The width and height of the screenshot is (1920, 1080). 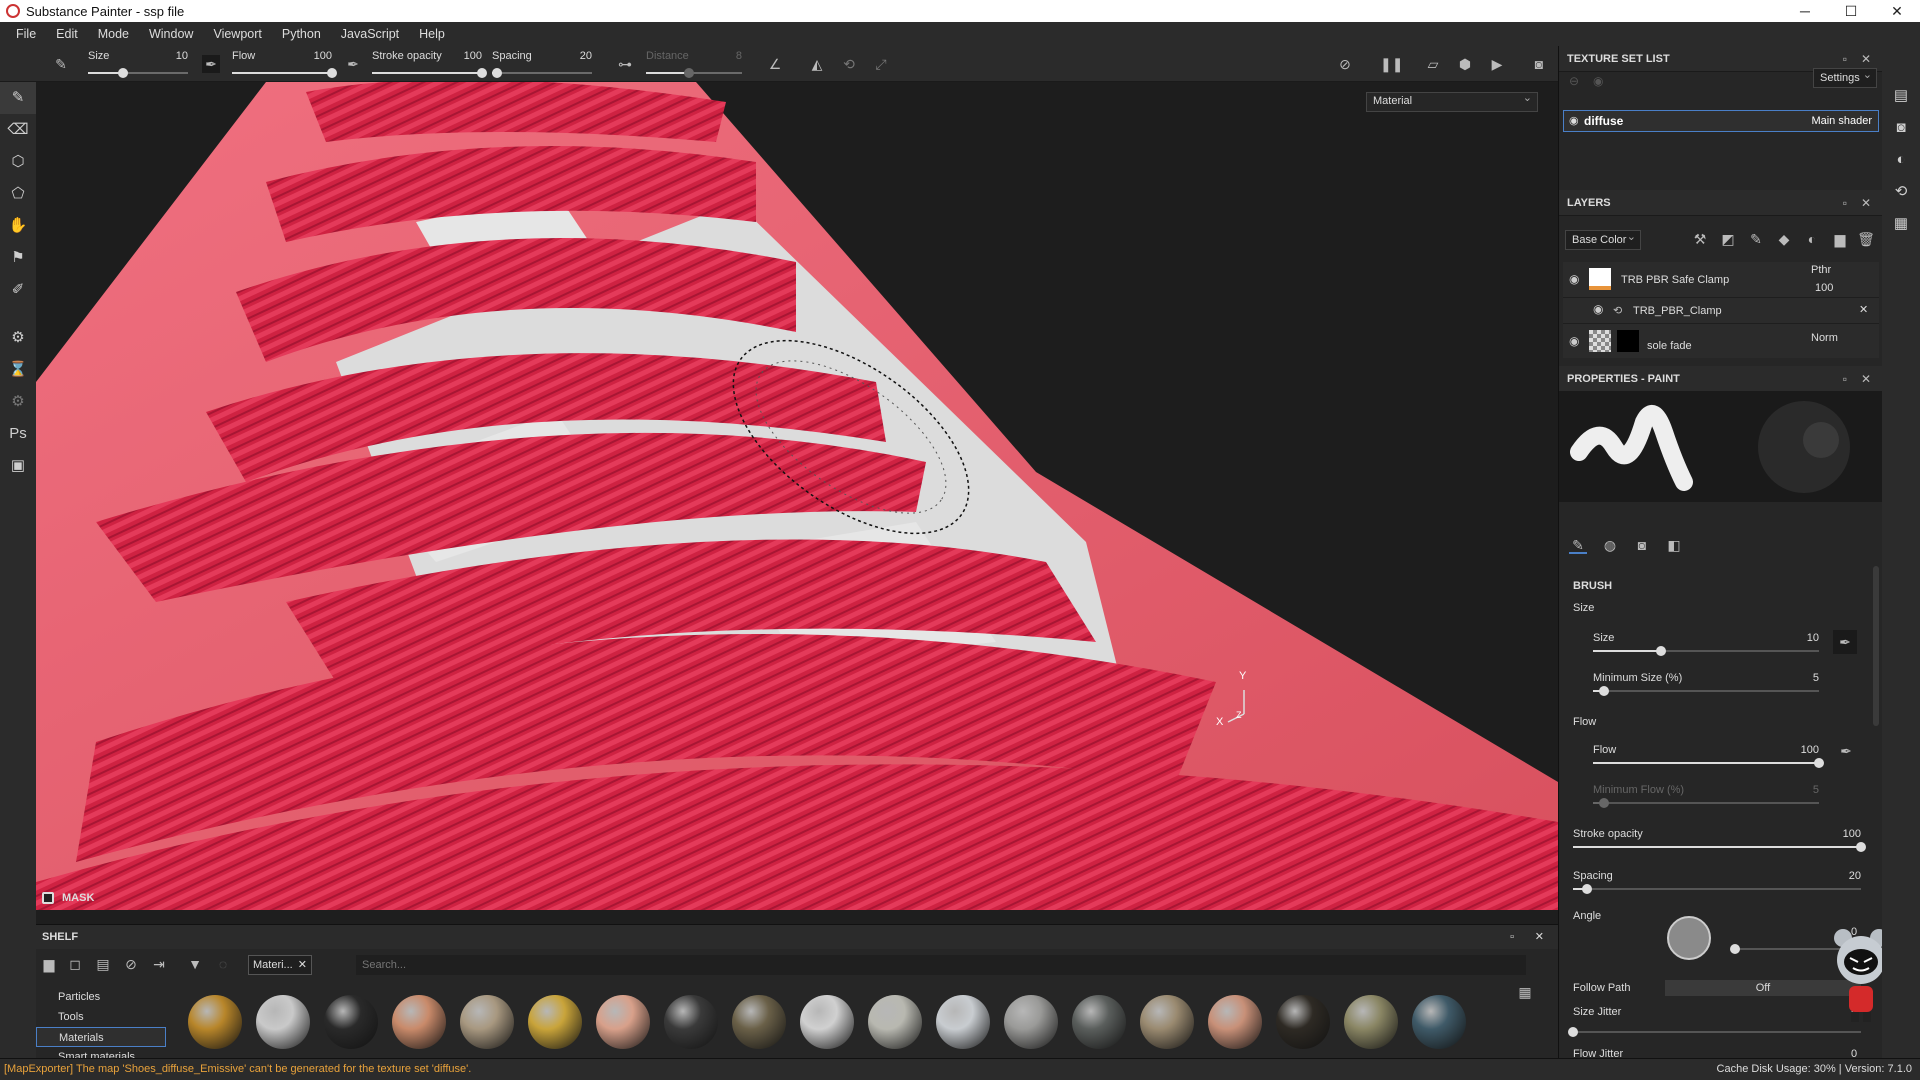 I want to click on brush-tab-icon: ✎, so click(x=1578, y=545).